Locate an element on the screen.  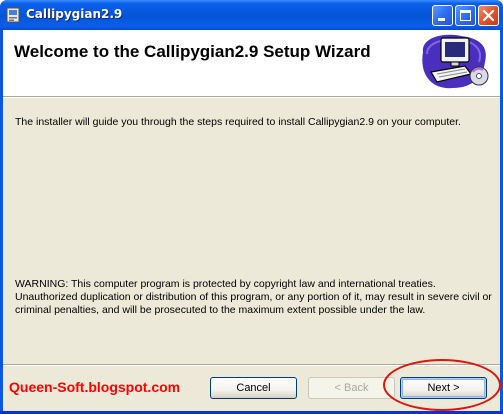
maximize-button is located at coordinates (465, 15).